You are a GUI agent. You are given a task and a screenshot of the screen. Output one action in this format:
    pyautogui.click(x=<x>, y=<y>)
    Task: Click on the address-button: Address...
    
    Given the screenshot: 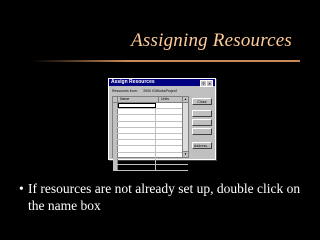 What is the action you would take?
    pyautogui.click(x=202, y=145)
    